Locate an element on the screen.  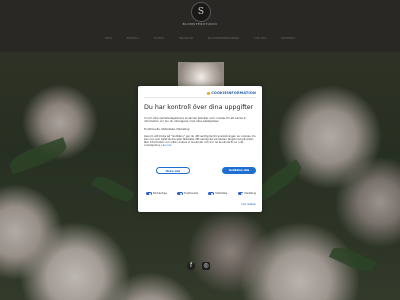
instagram-icon: ◎ is located at coordinates (206, 266).